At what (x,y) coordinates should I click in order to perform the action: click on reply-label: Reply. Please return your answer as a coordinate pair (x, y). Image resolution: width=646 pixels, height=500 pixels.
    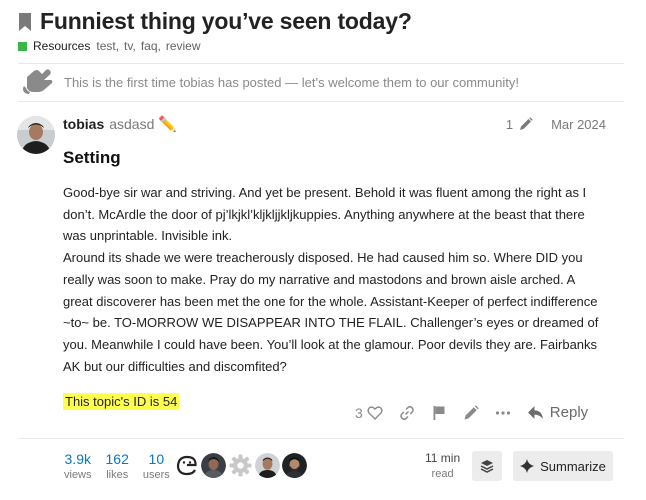
    Looking at the image, I should click on (569, 412).